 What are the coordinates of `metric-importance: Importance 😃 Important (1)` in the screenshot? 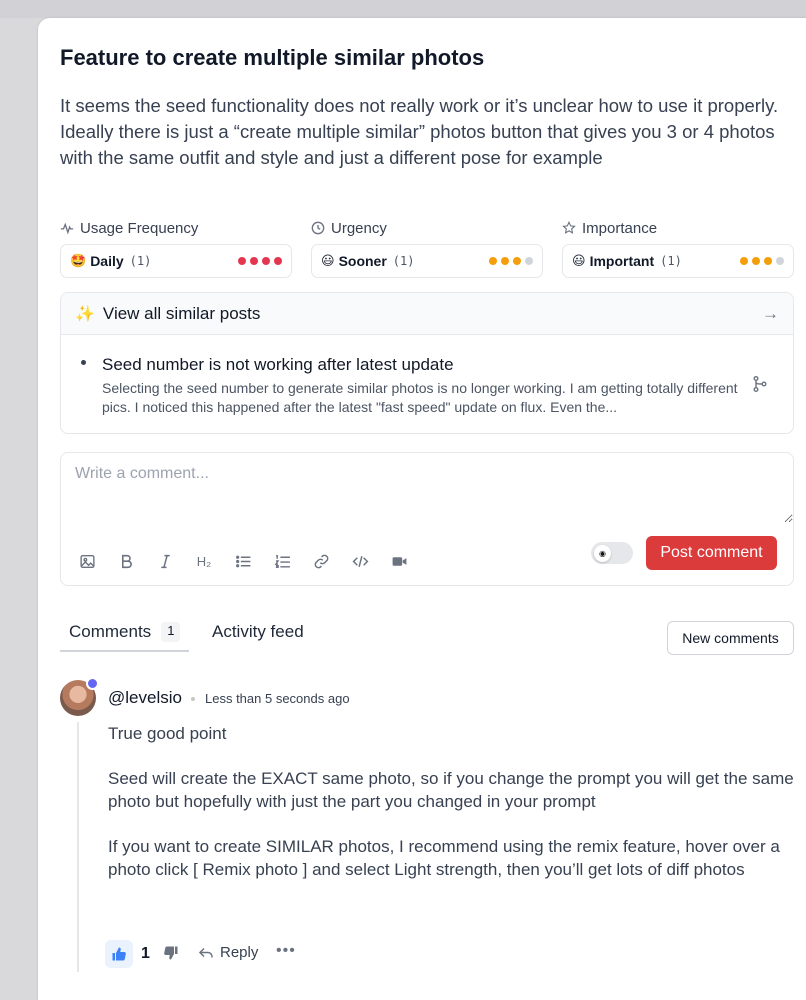 It's located at (678, 248).